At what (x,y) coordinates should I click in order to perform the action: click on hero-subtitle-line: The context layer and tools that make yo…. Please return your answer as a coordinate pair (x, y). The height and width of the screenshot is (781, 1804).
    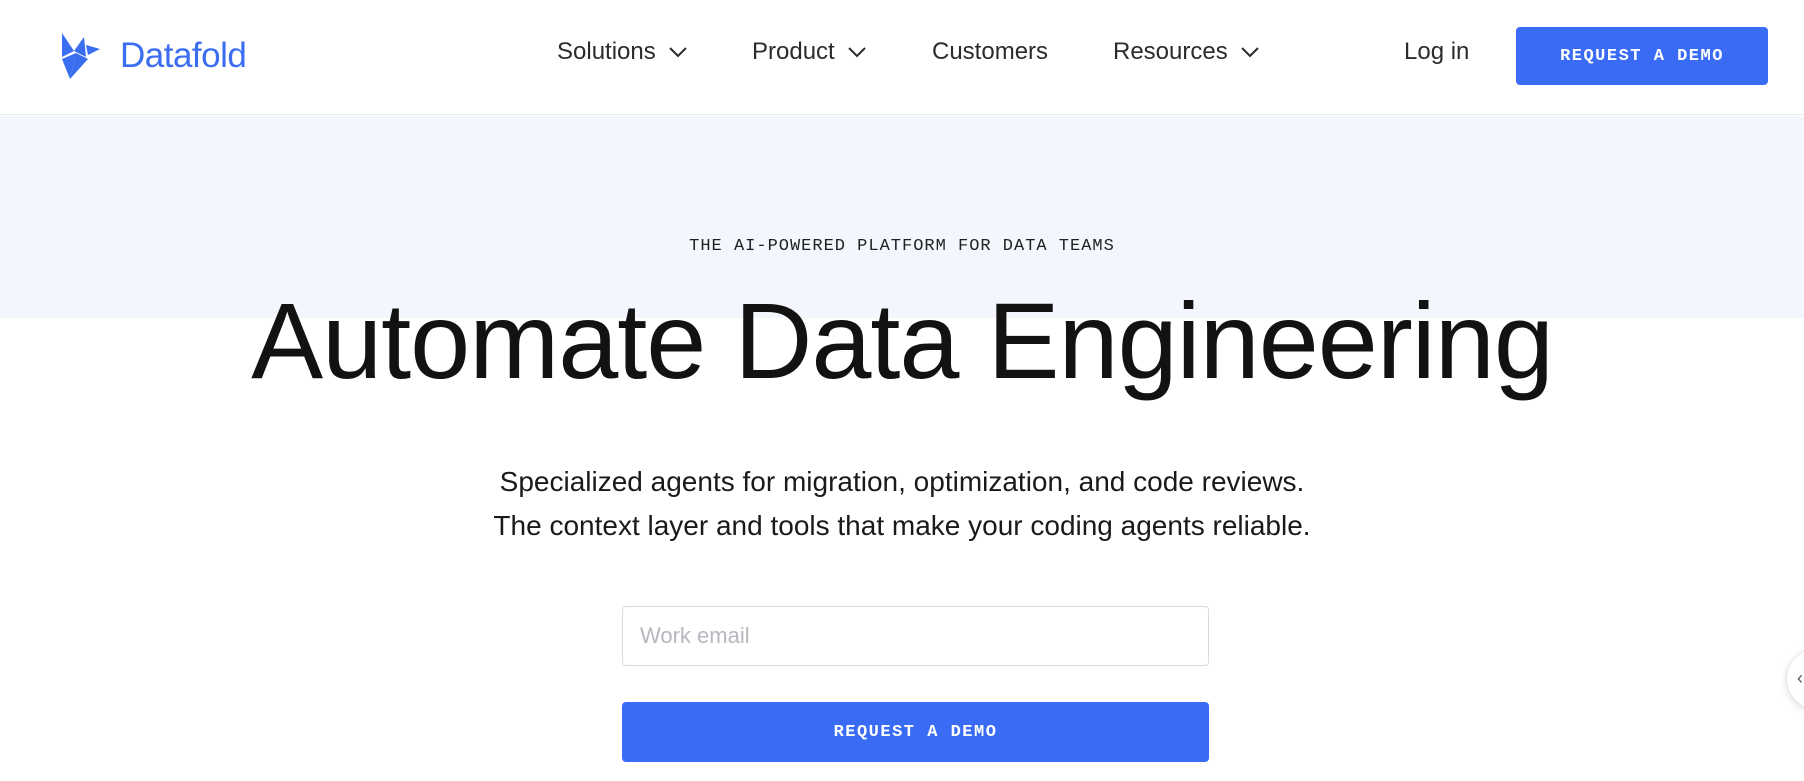
    Looking at the image, I should click on (902, 525).